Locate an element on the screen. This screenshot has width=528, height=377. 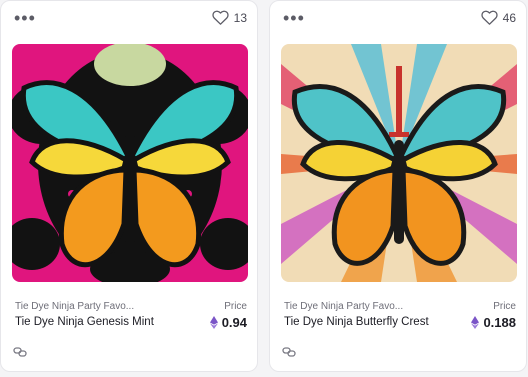
favorite-count: 46 is located at coordinates (509, 17).